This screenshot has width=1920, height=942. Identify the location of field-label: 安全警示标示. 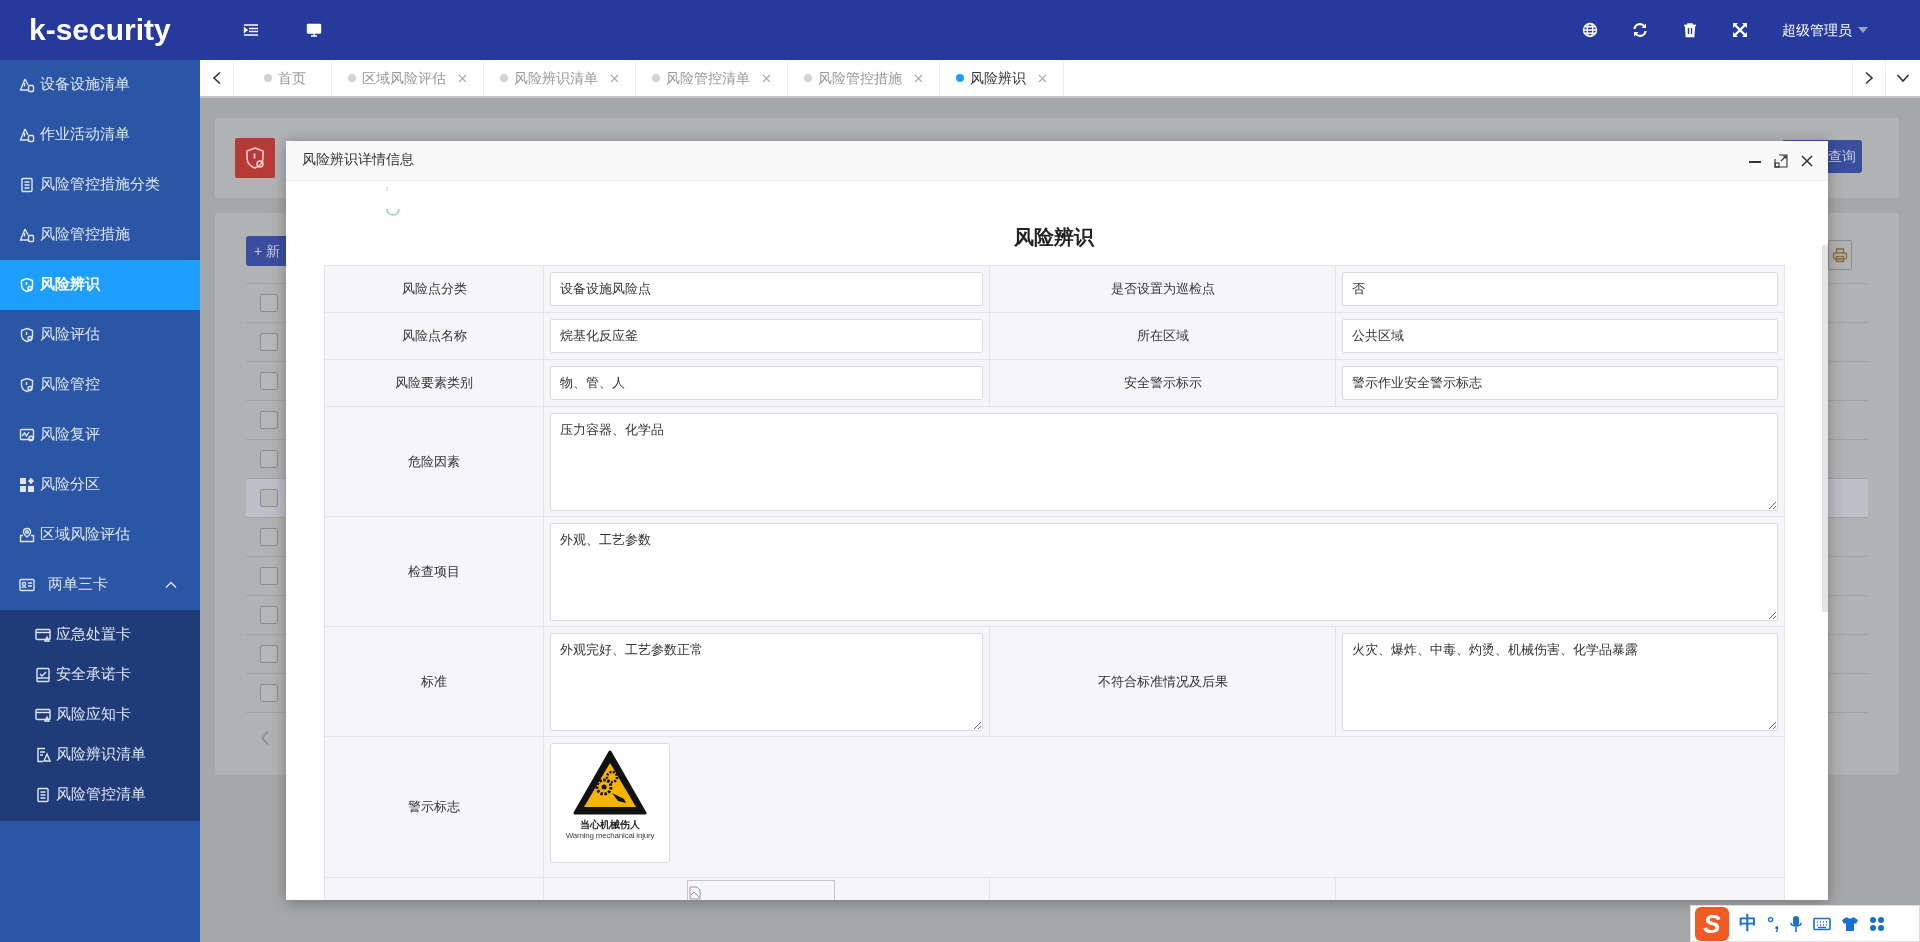
(1162, 383).